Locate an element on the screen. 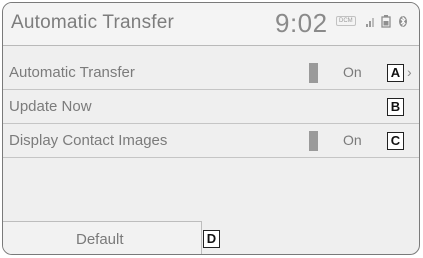 Image resolution: width=423 pixels, height=258 pixels. battery-icon is located at coordinates (386, 24).